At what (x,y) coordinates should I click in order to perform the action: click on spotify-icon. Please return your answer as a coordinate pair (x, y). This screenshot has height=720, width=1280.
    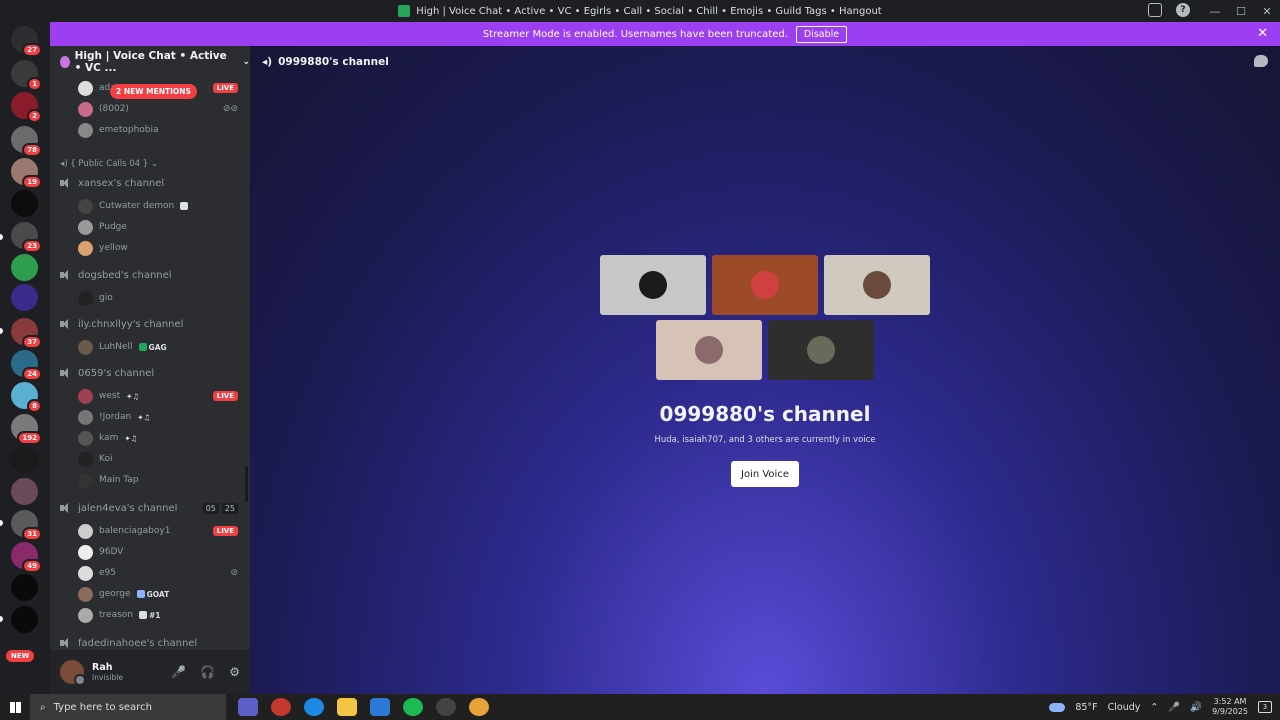
    Looking at the image, I should click on (413, 707).